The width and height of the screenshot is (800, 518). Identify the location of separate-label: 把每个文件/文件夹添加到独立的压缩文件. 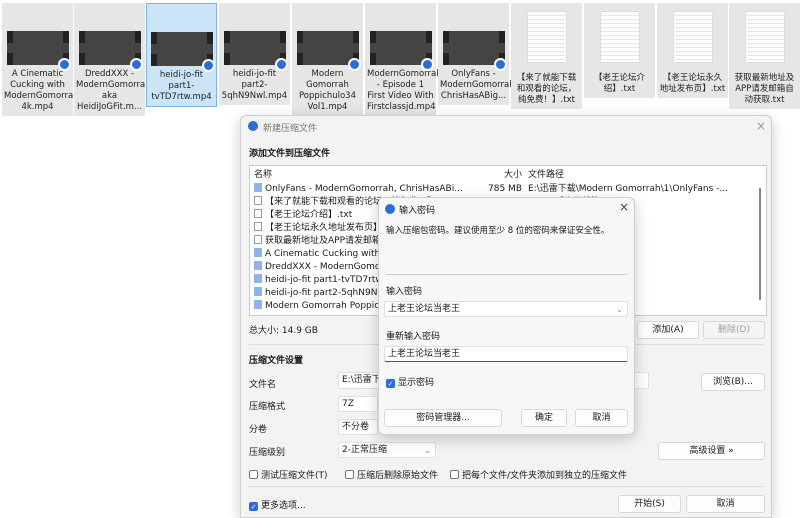
(545, 476).